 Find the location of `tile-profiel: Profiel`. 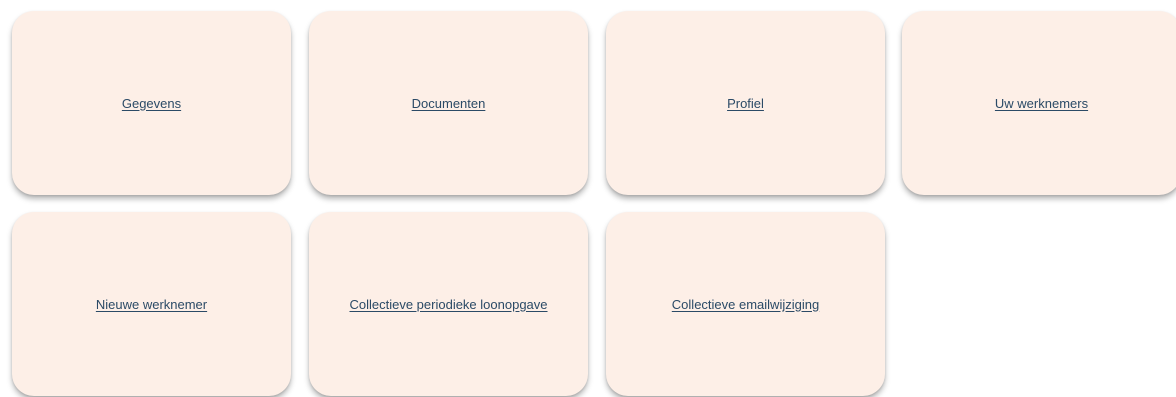

tile-profiel: Profiel is located at coordinates (745, 103).